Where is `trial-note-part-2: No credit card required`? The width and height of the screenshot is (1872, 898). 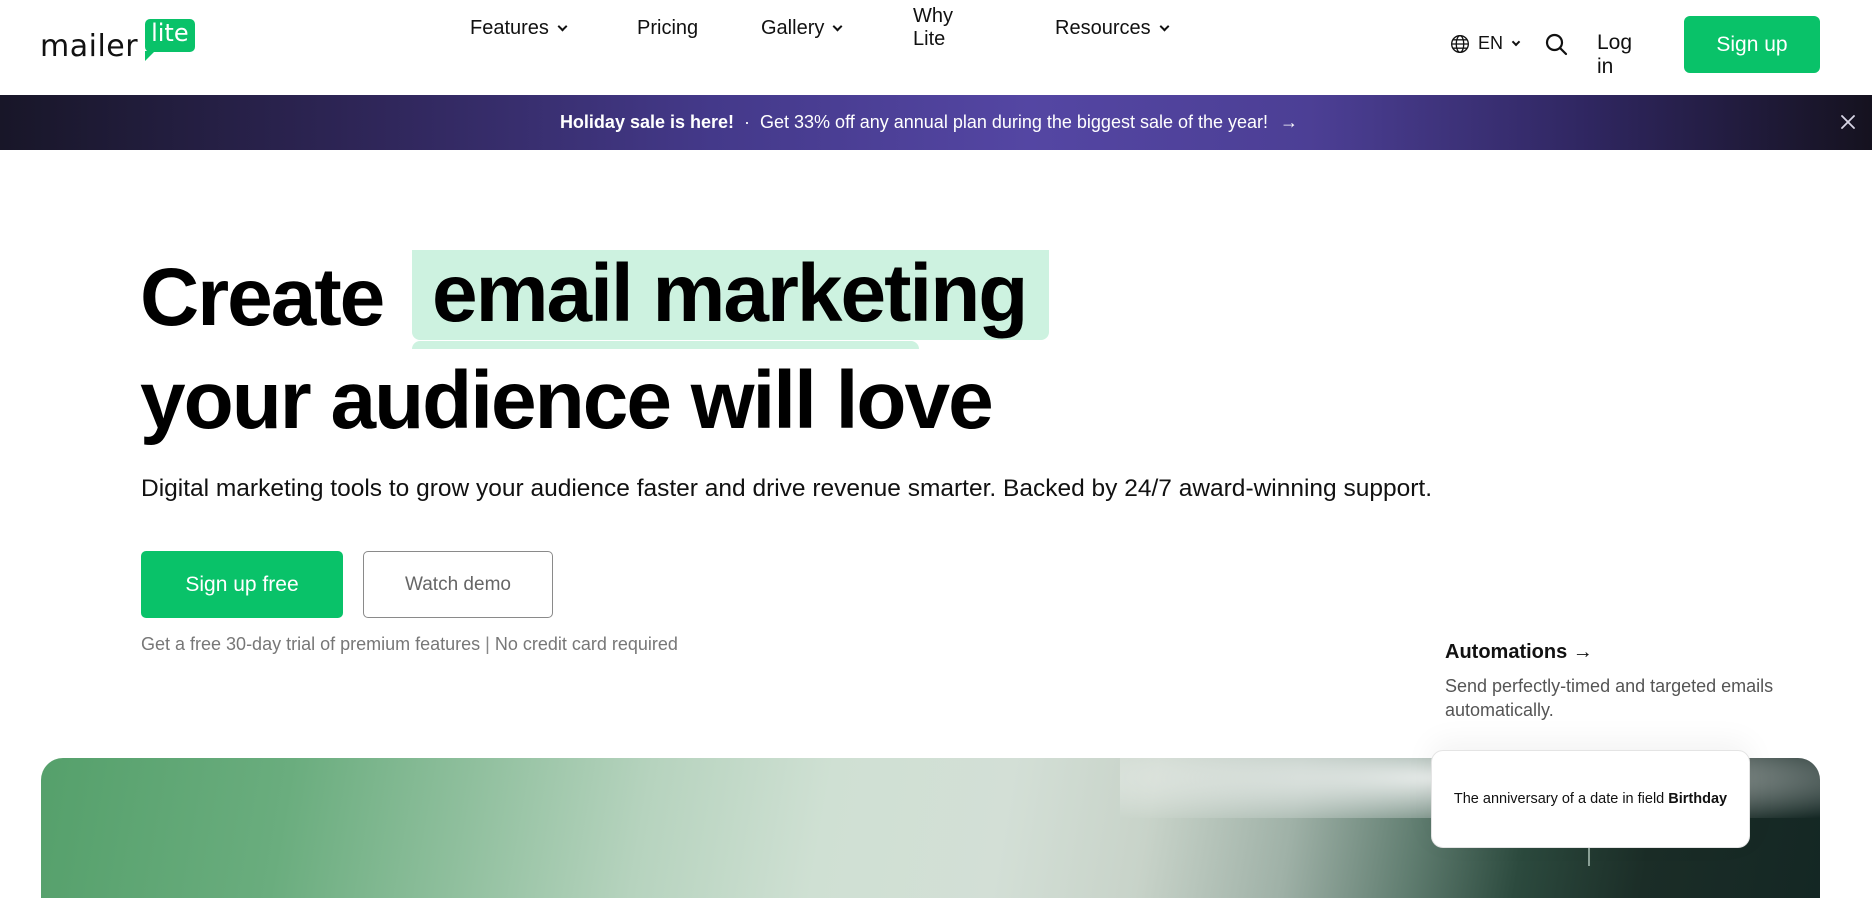 trial-note-part-2: No credit card required is located at coordinates (586, 644).